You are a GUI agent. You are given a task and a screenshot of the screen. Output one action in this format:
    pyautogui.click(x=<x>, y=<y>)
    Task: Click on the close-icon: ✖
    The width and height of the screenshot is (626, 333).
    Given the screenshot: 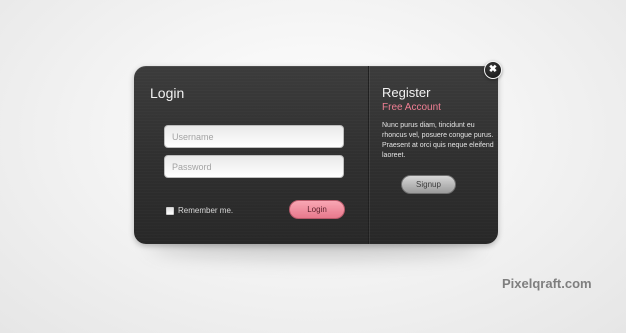 What is the action you would take?
    pyautogui.click(x=493, y=70)
    